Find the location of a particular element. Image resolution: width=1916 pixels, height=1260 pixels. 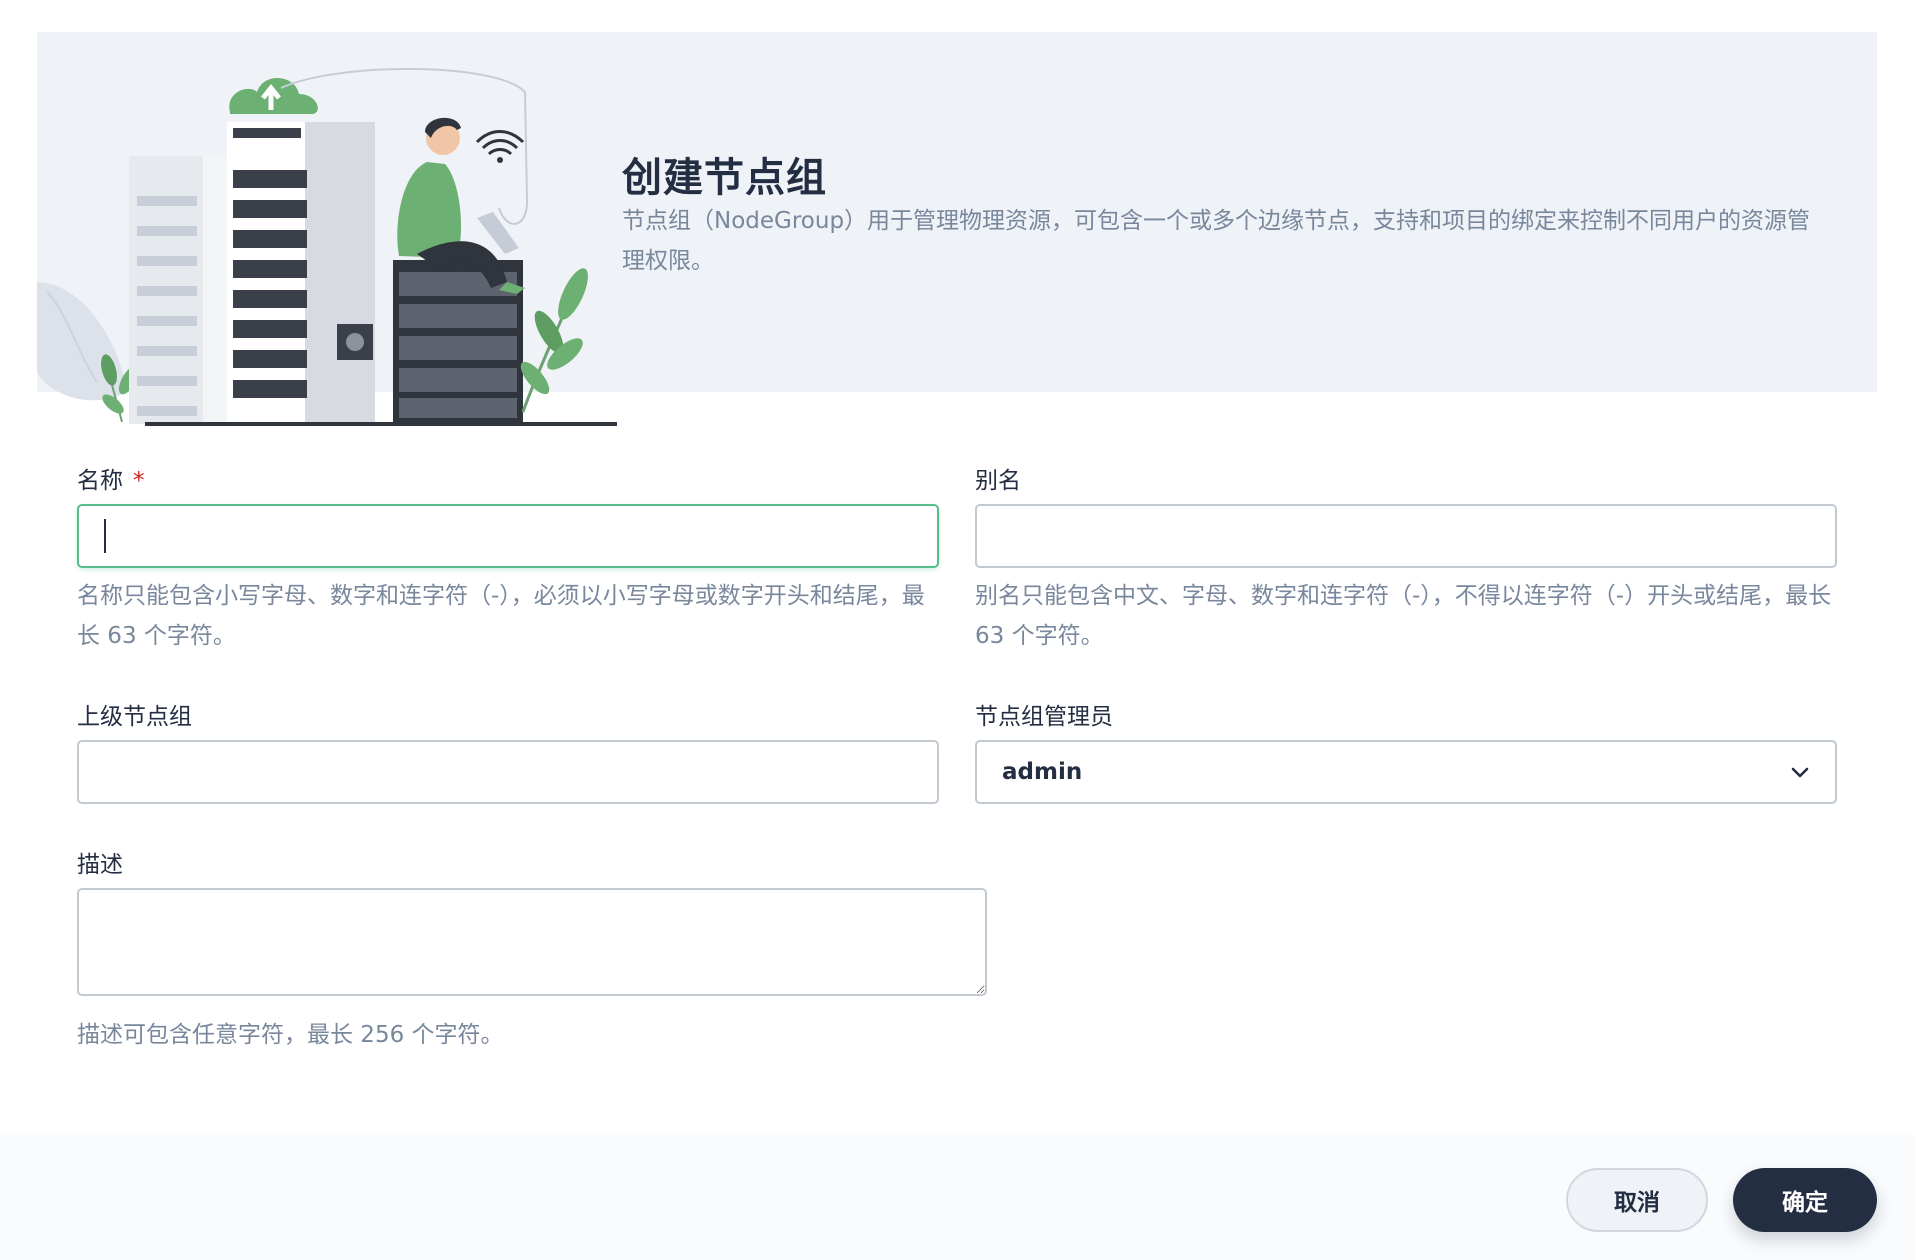

nodegroup-manager-select: admin is located at coordinates (1406, 772).